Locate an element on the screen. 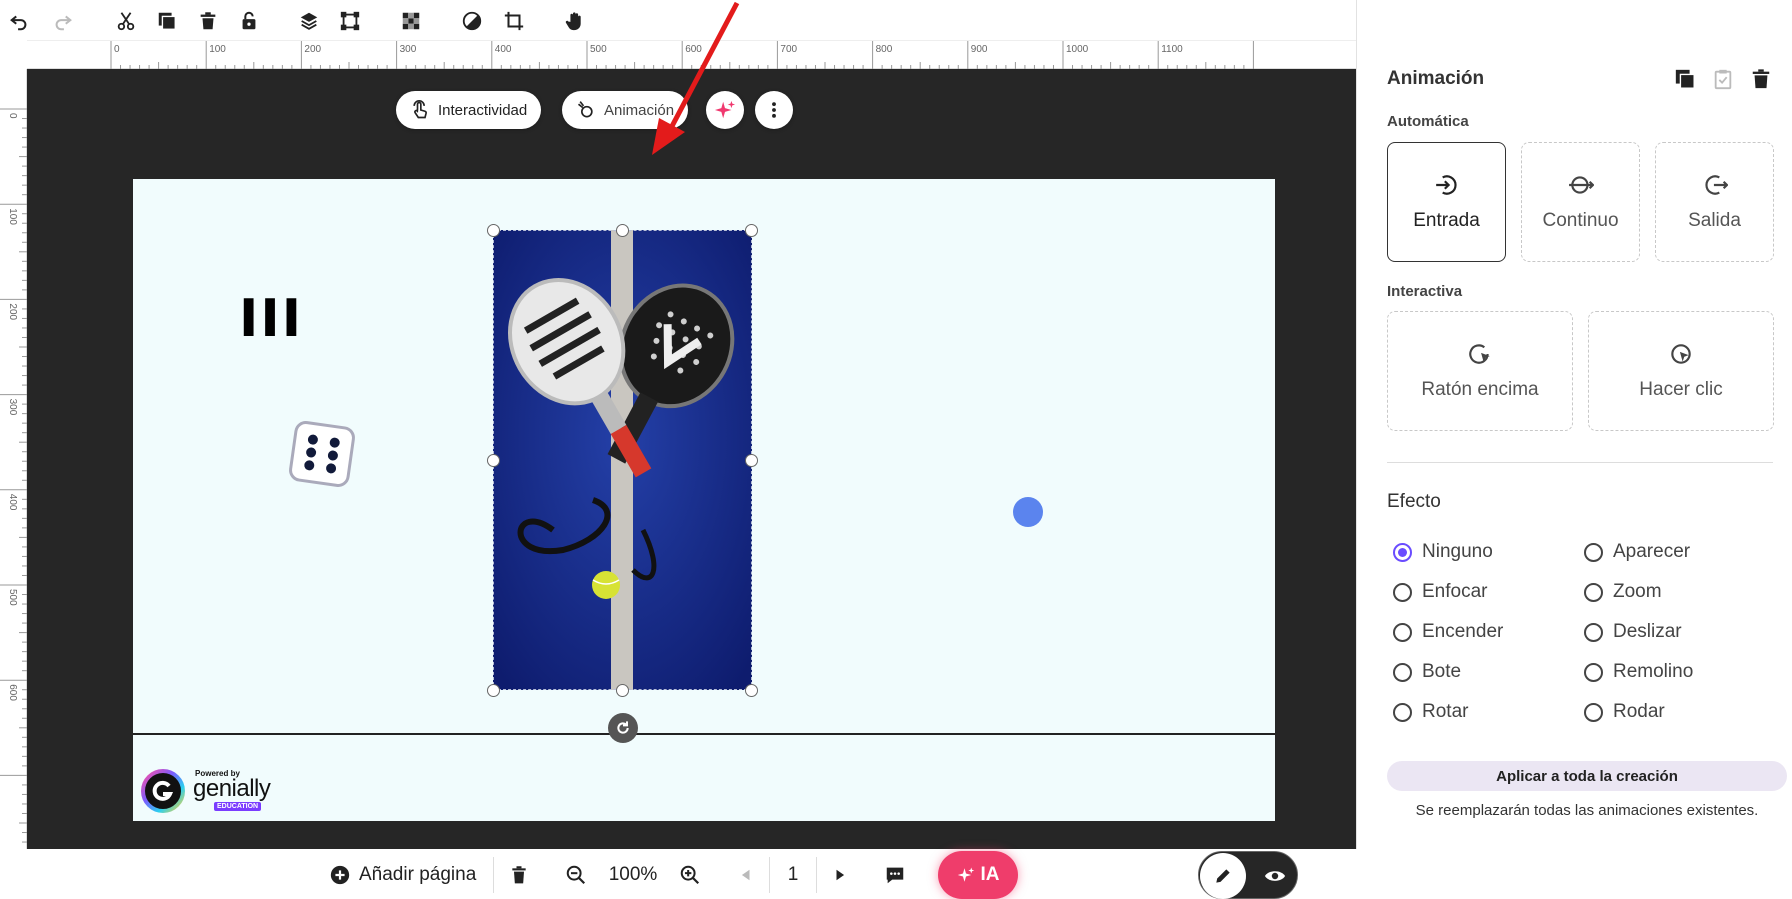  anim-option-raton-encima: Ratón encima is located at coordinates (1480, 371).